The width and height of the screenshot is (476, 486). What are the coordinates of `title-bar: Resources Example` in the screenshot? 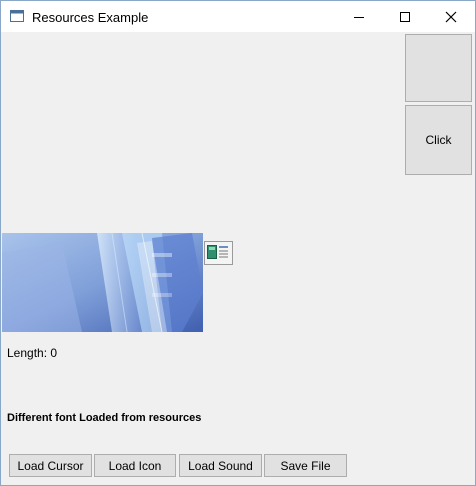 It's located at (238, 16).